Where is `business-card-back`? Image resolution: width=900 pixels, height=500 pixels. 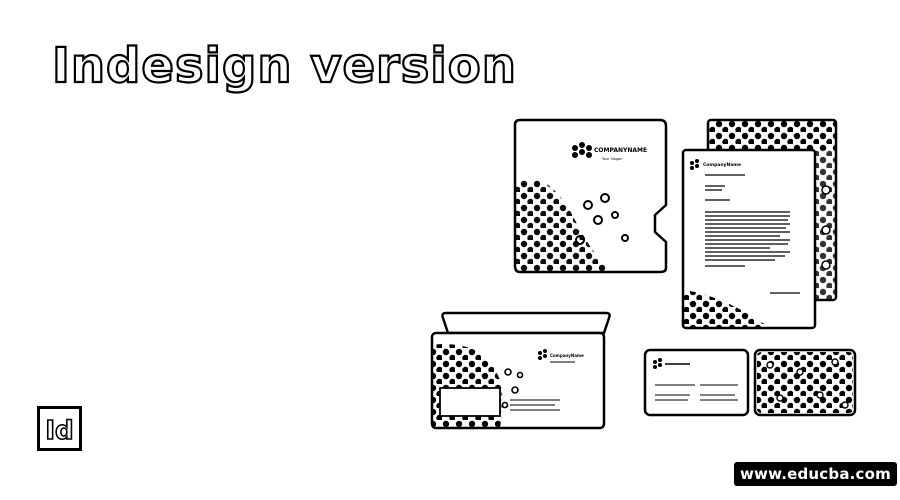 business-card-back is located at coordinates (805, 382).